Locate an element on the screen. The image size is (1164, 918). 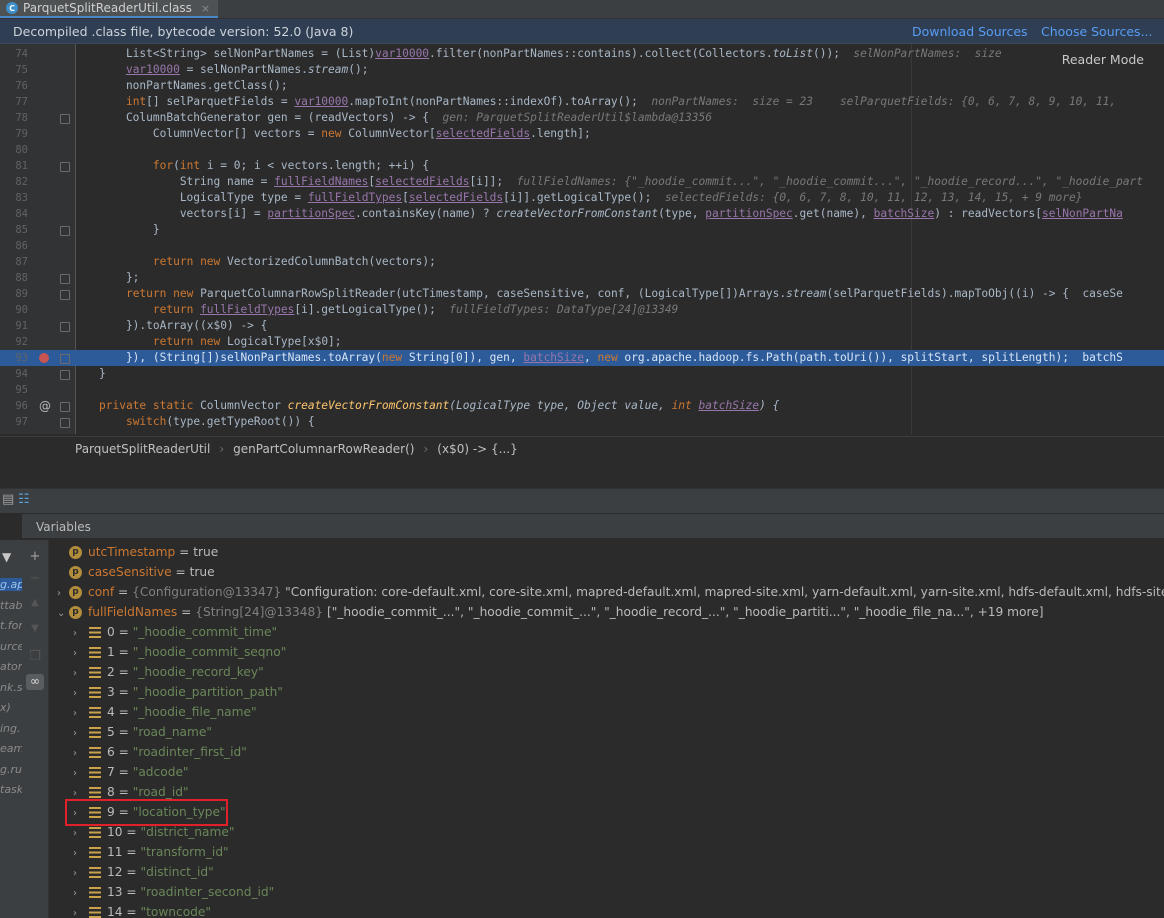
line-number: 96 is located at coordinates (14, 406).